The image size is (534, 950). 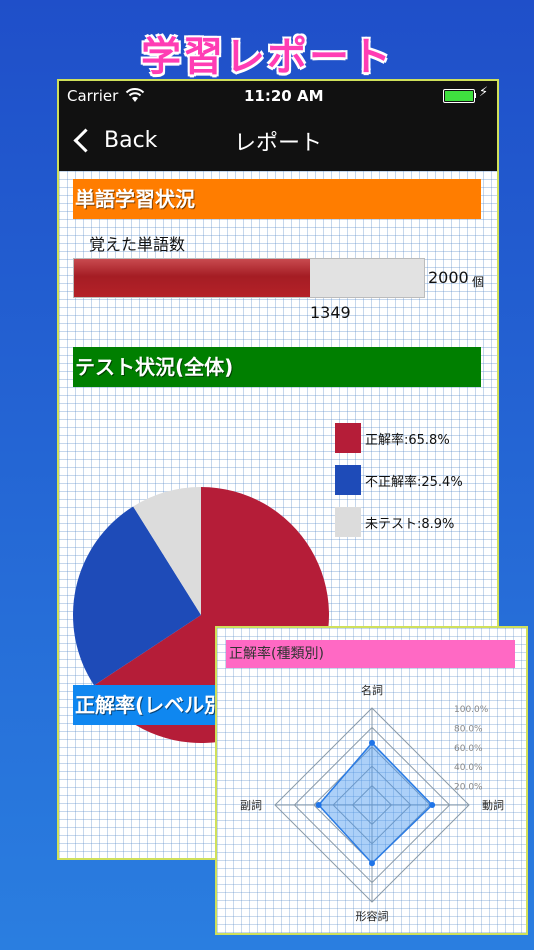 I want to click on legend-item-correct: 正解率:65.8%, so click(x=392, y=438).